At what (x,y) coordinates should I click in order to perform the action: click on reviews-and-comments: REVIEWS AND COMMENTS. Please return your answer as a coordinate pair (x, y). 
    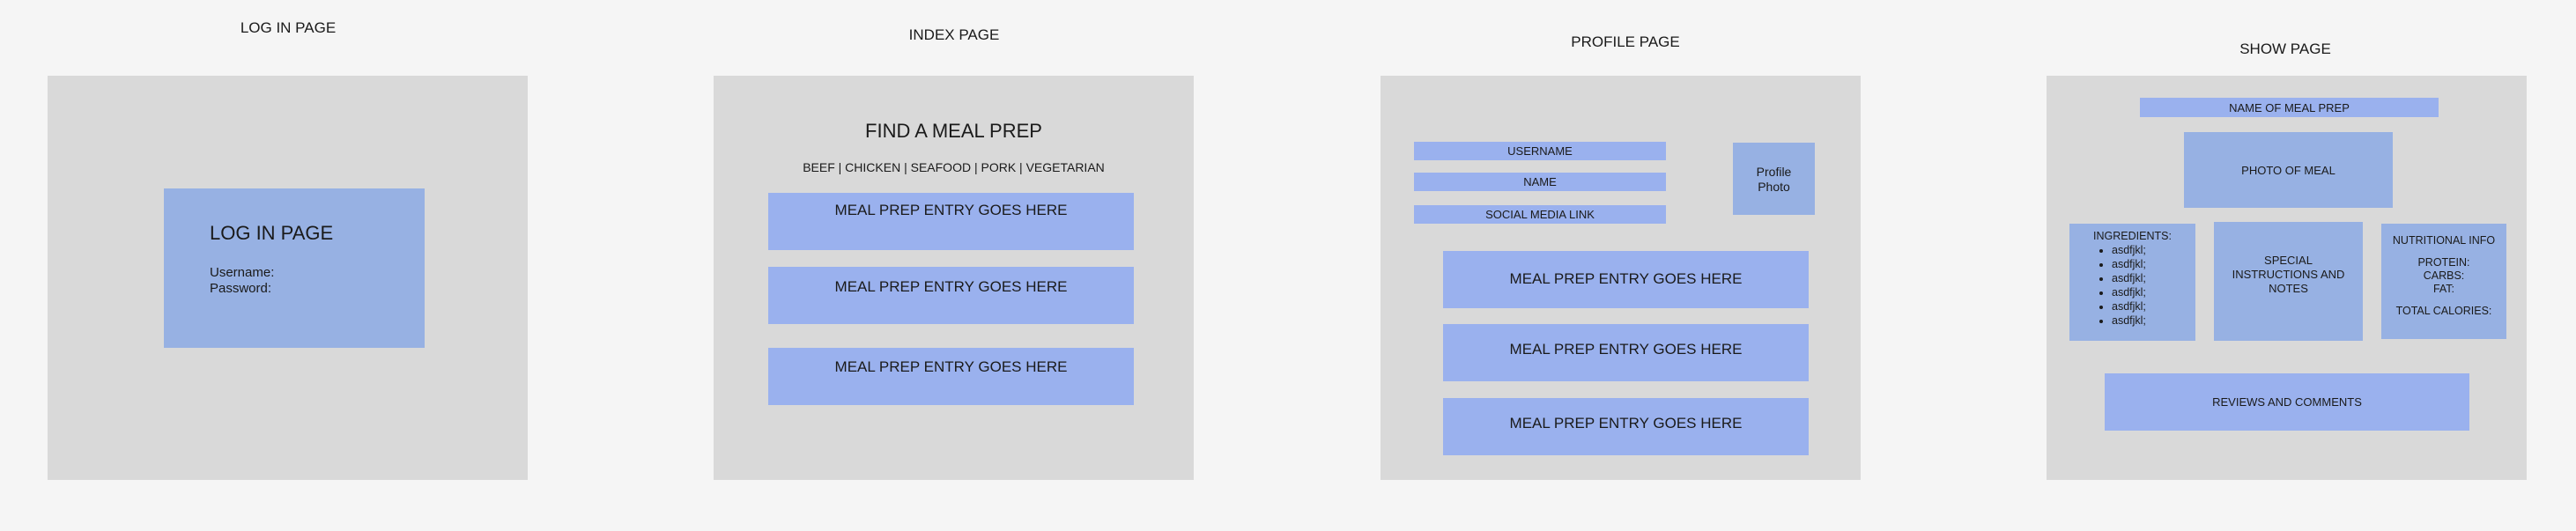
    Looking at the image, I should click on (2287, 402).